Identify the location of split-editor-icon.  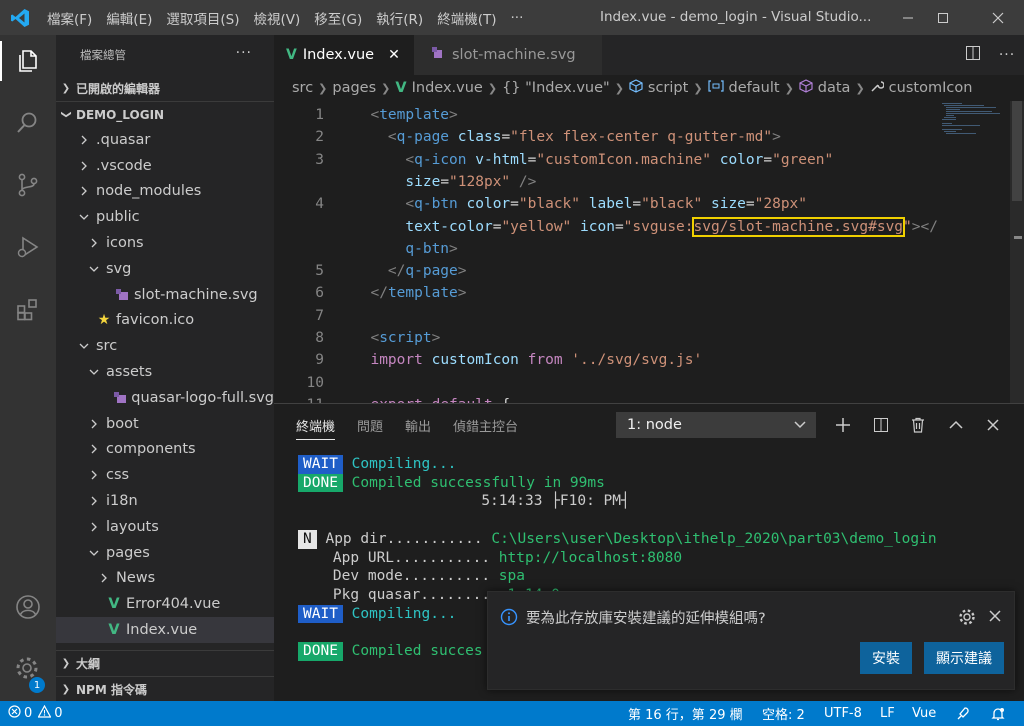
(973, 55).